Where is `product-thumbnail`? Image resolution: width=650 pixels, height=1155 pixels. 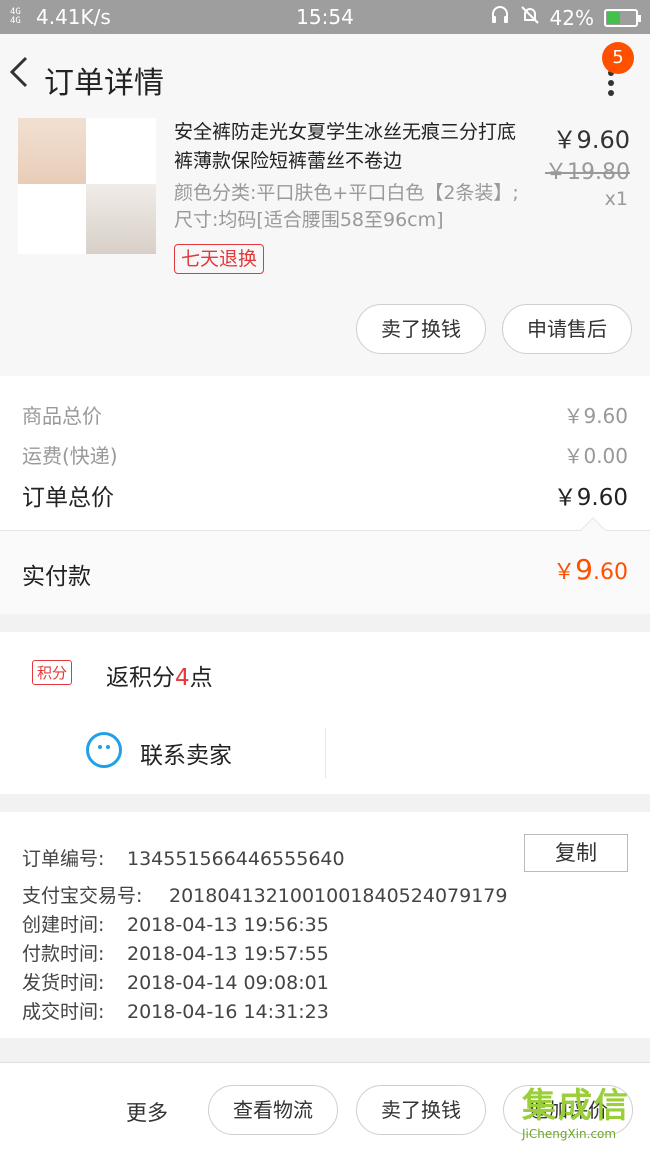 product-thumbnail is located at coordinates (87, 186).